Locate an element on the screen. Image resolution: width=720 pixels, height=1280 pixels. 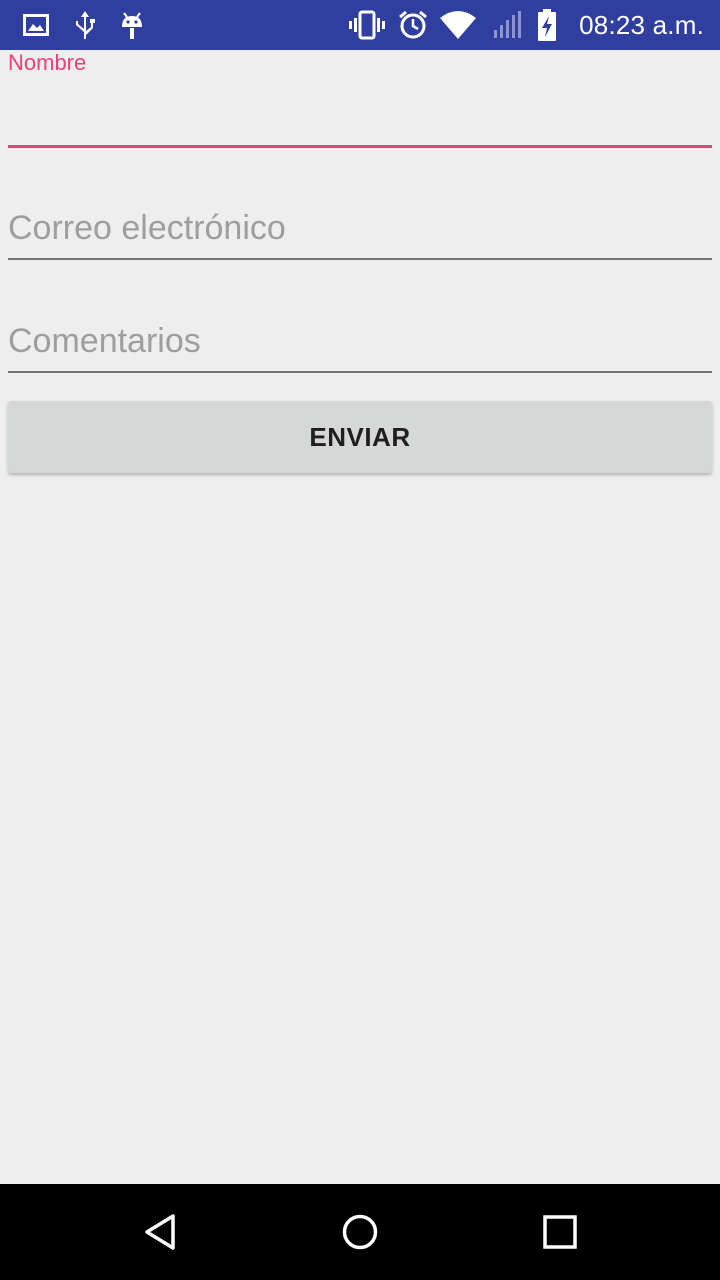
signal-icon is located at coordinates (506, 25).